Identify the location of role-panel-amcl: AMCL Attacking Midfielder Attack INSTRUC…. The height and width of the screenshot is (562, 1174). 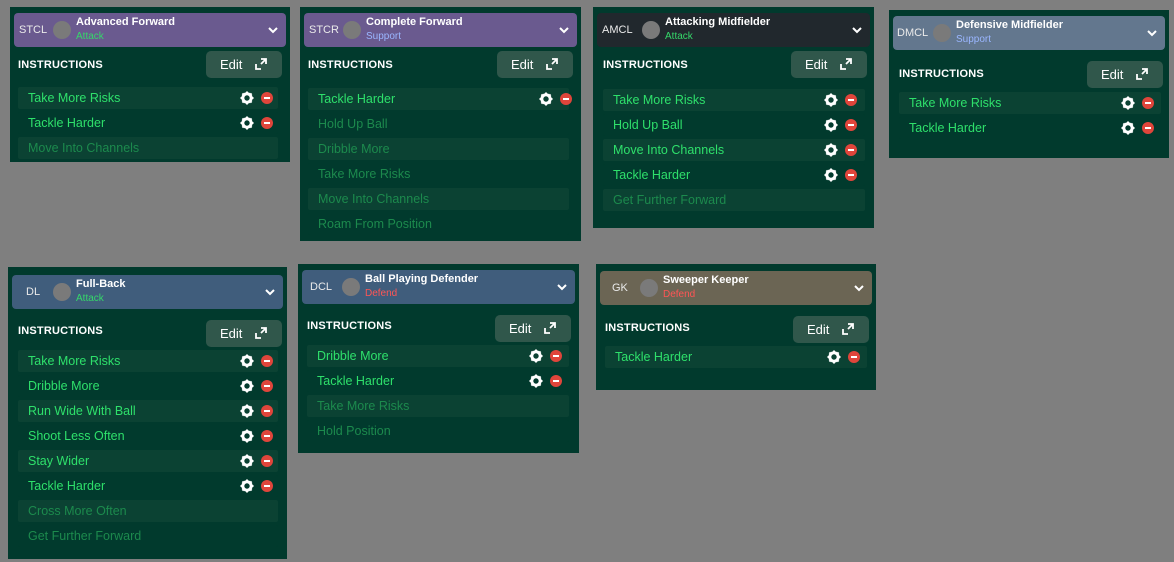
(733, 117).